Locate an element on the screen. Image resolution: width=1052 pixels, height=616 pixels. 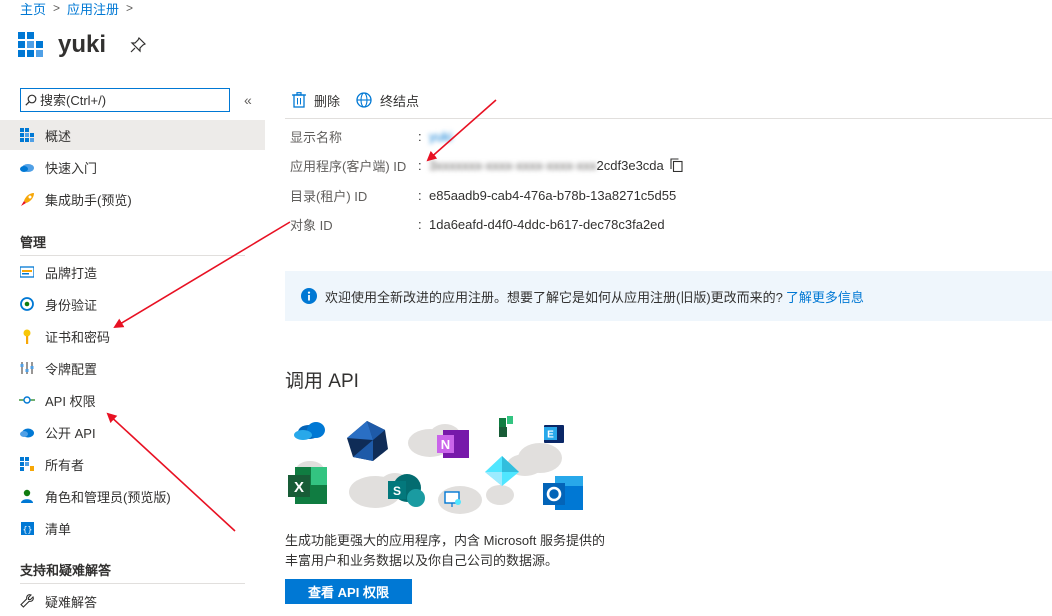
search-input is located at coordinates (130, 100).